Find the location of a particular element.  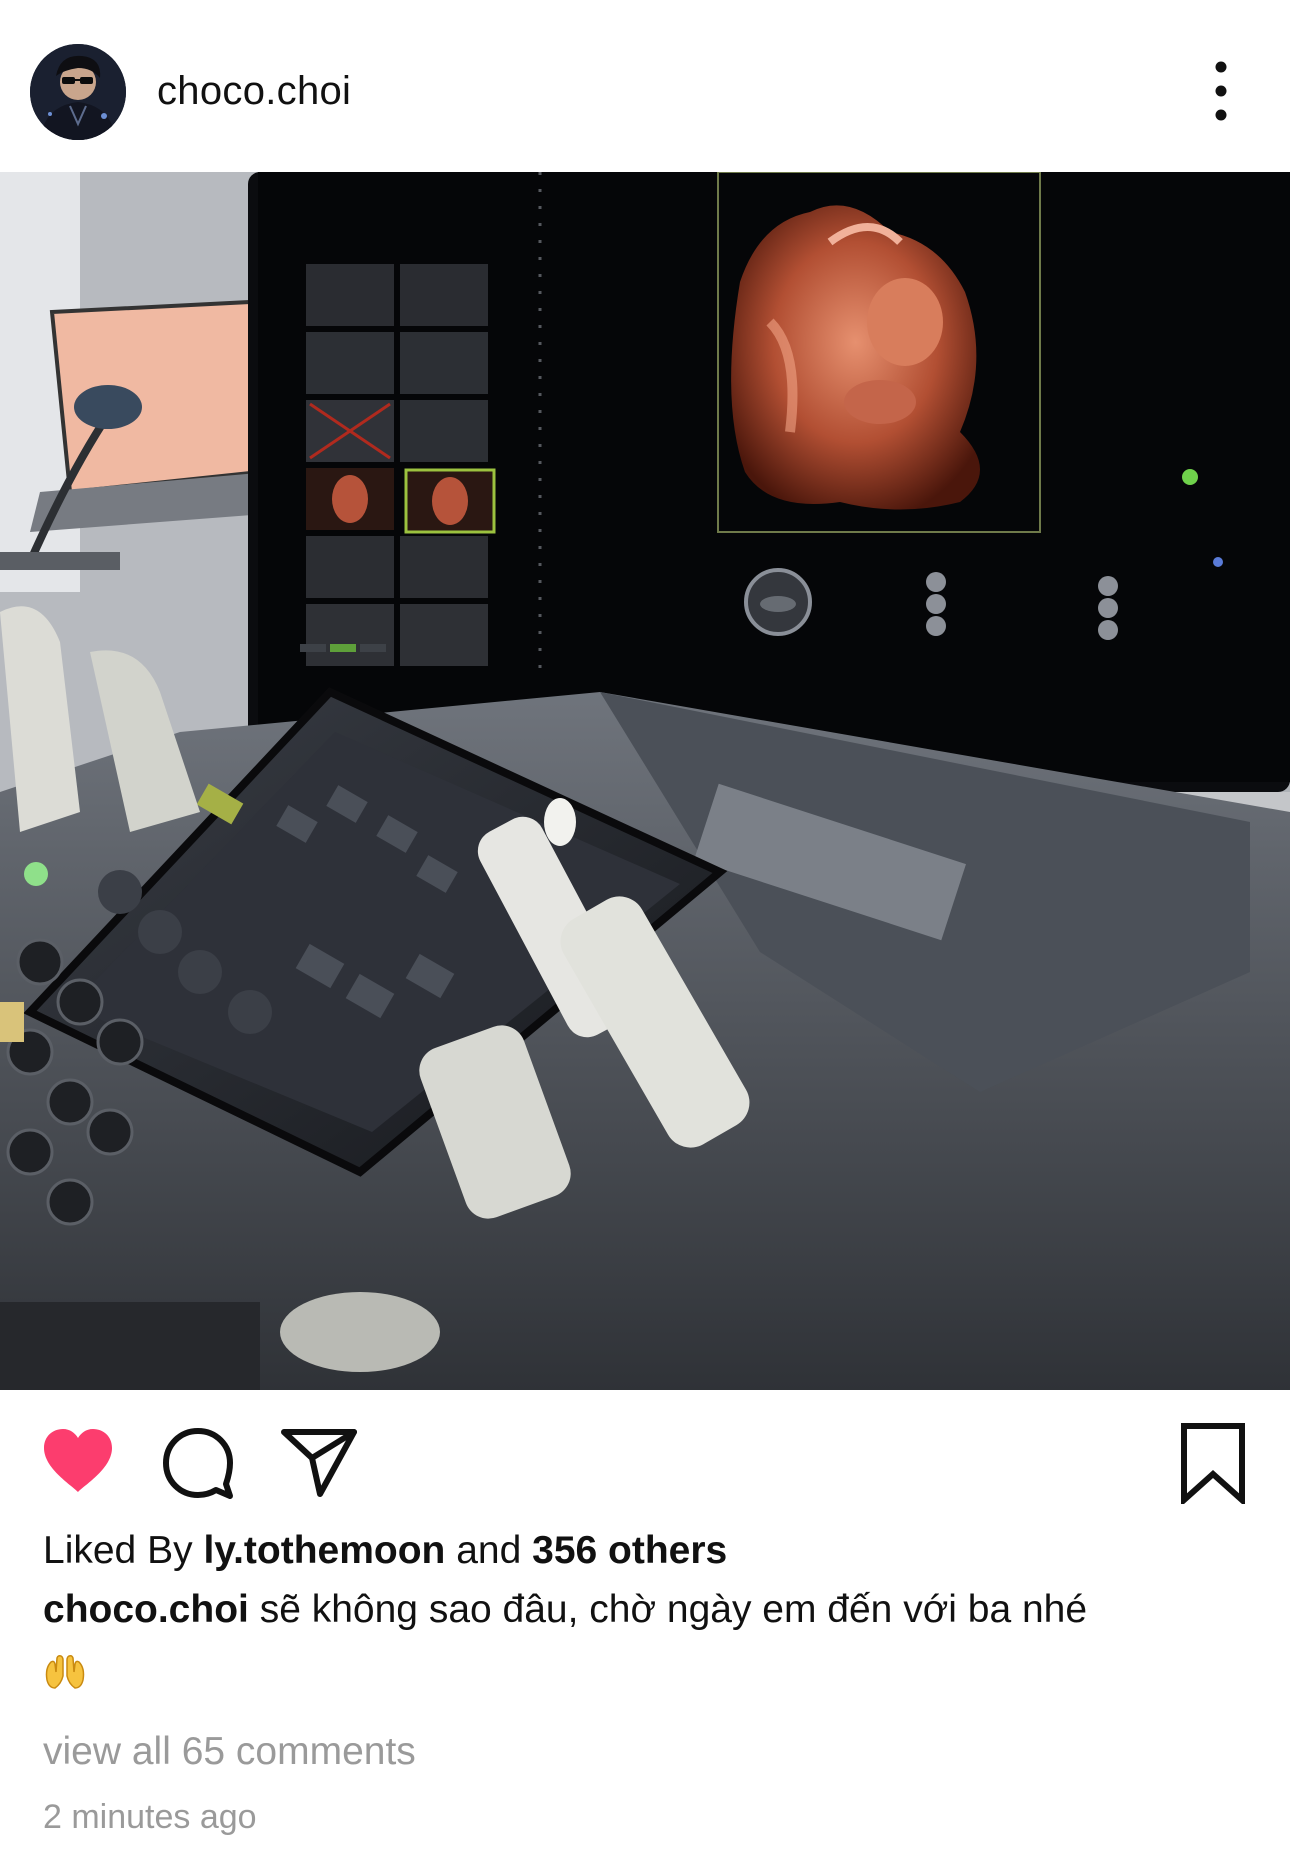

more-vertical-icon is located at coordinates (1221, 91).